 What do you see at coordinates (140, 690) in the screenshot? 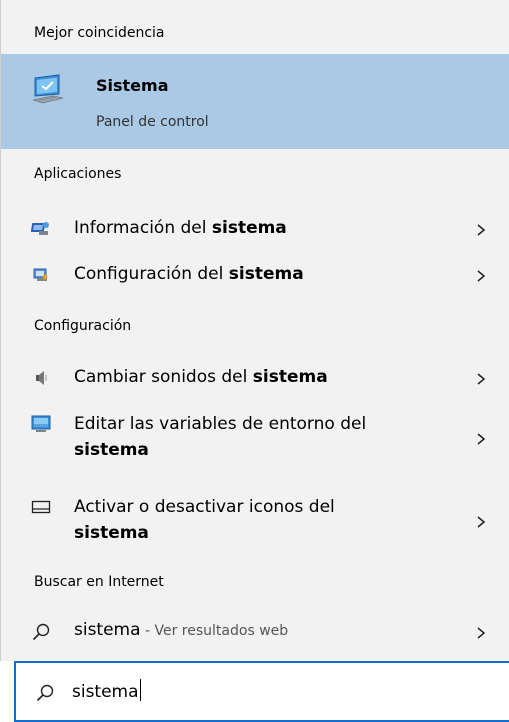
I see `text-caret` at bounding box center [140, 690].